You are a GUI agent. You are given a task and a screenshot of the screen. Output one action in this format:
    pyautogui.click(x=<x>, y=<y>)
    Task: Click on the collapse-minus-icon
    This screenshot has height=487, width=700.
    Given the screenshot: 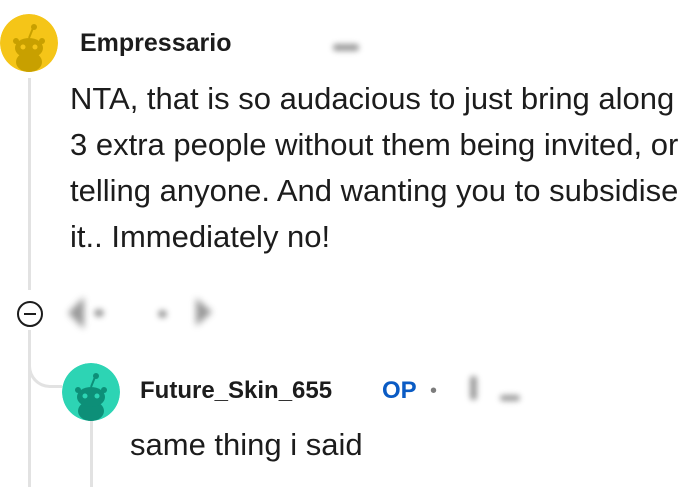 What is the action you would take?
    pyautogui.click(x=30, y=314)
    